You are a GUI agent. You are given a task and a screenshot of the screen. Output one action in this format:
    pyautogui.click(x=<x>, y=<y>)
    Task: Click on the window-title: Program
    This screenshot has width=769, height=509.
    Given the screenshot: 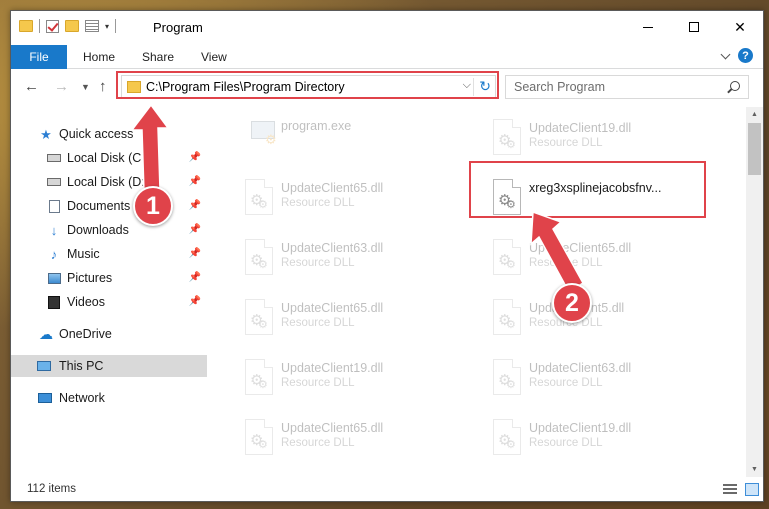 What is the action you would take?
    pyautogui.click(x=178, y=27)
    